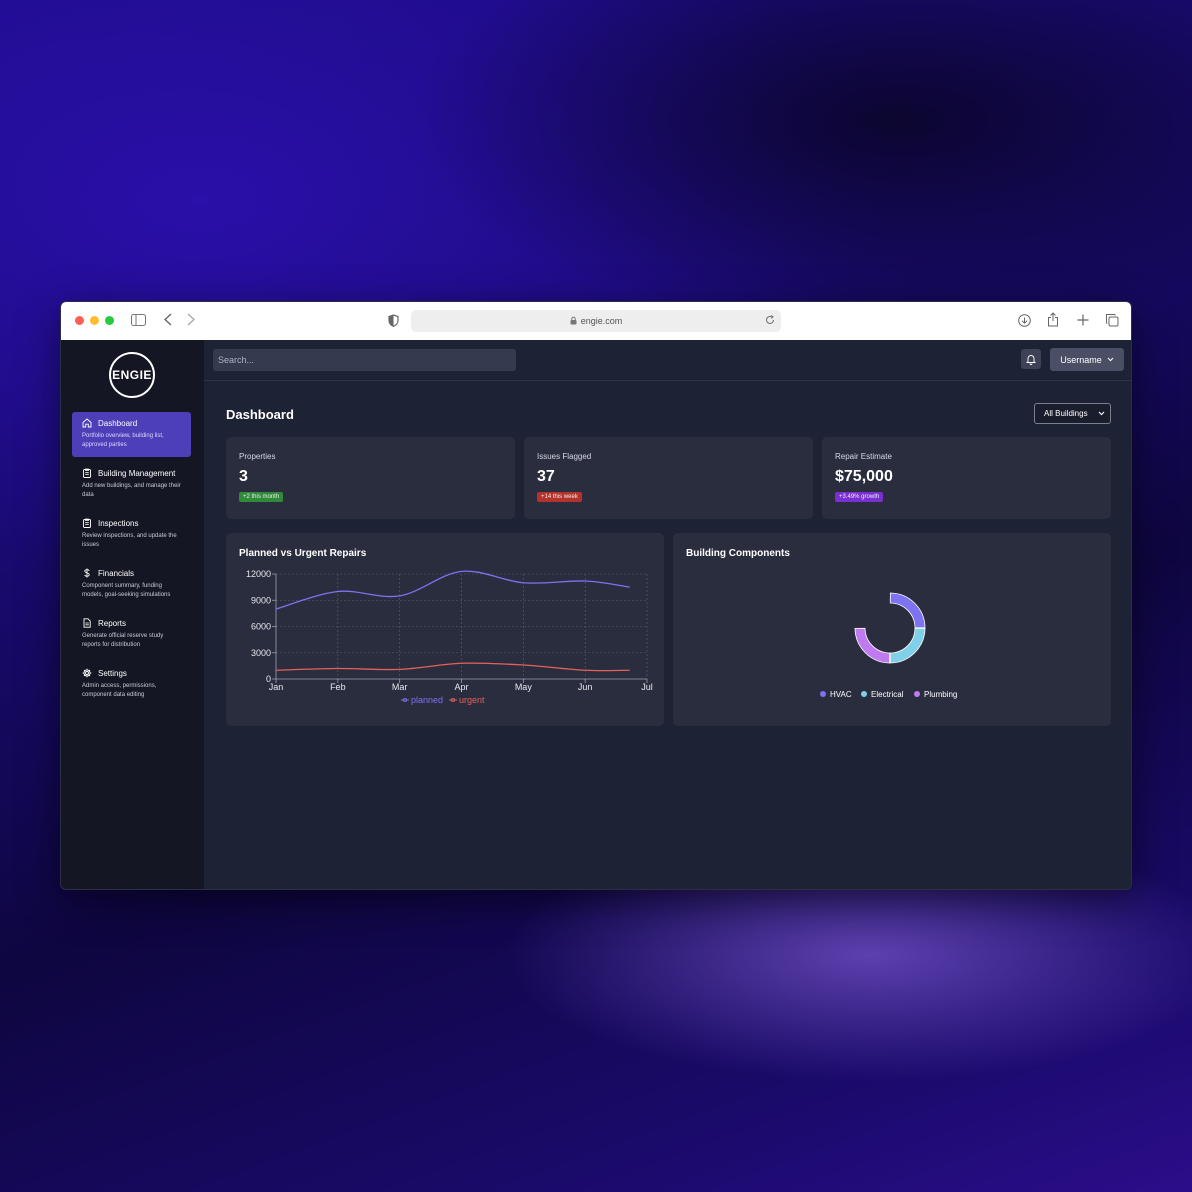  What do you see at coordinates (87, 423) in the screenshot?
I see `home-icon` at bounding box center [87, 423].